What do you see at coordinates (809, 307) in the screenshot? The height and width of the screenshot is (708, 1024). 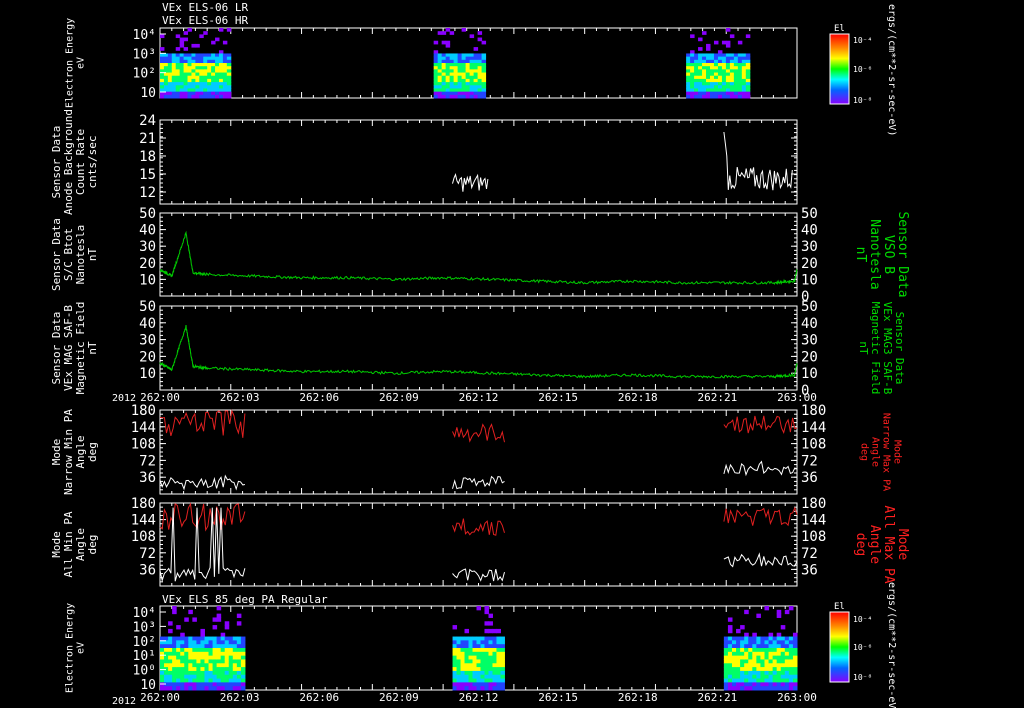 I see `right-y-tick-label: 50` at bounding box center [809, 307].